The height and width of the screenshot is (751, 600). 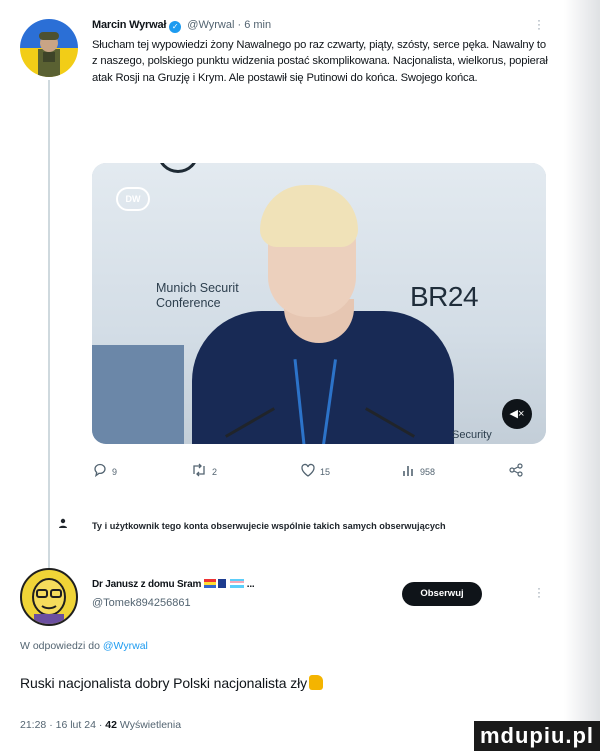 What do you see at coordinates (141, 603) in the screenshot?
I see `reply-author-handle: @Tomek894256861` at bounding box center [141, 603].